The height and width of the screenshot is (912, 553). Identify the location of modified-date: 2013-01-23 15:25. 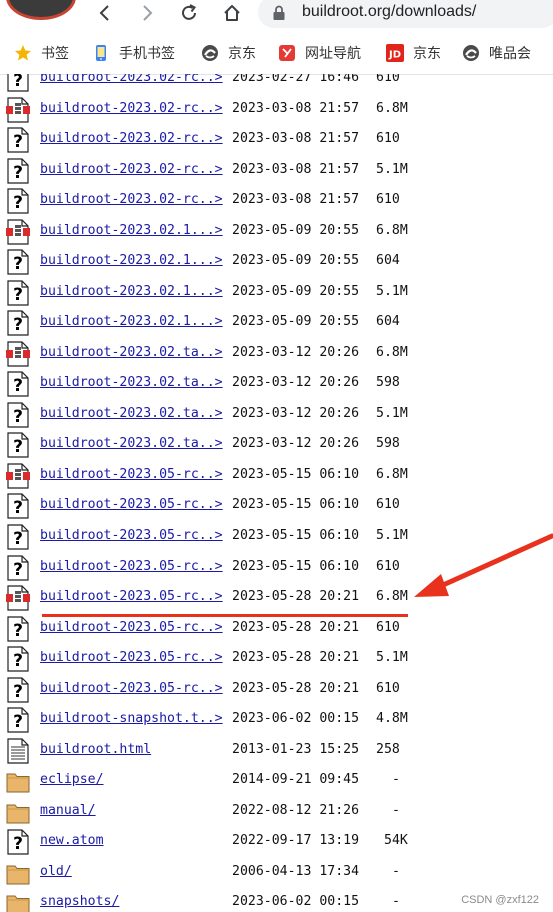
(296, 749).